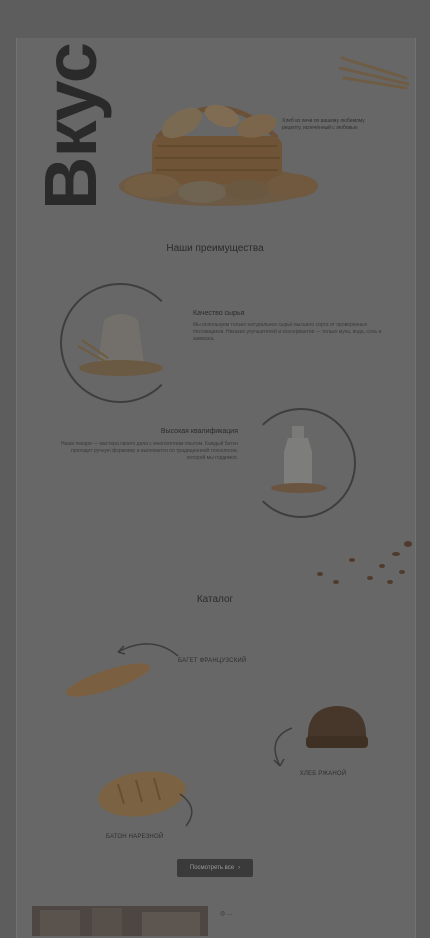 The height and width of the screenshot is (938, 430). I want to click on baguette-image, so click(108, 680).